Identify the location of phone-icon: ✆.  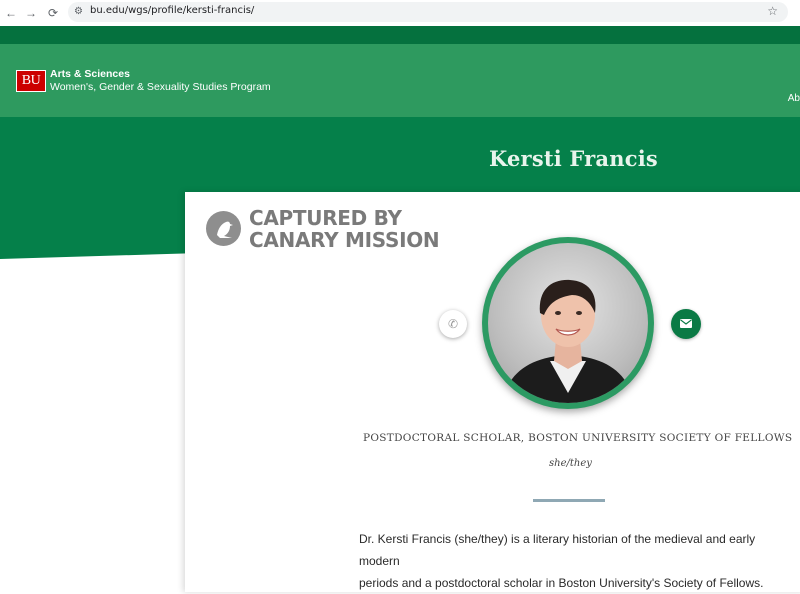
(453, 324).